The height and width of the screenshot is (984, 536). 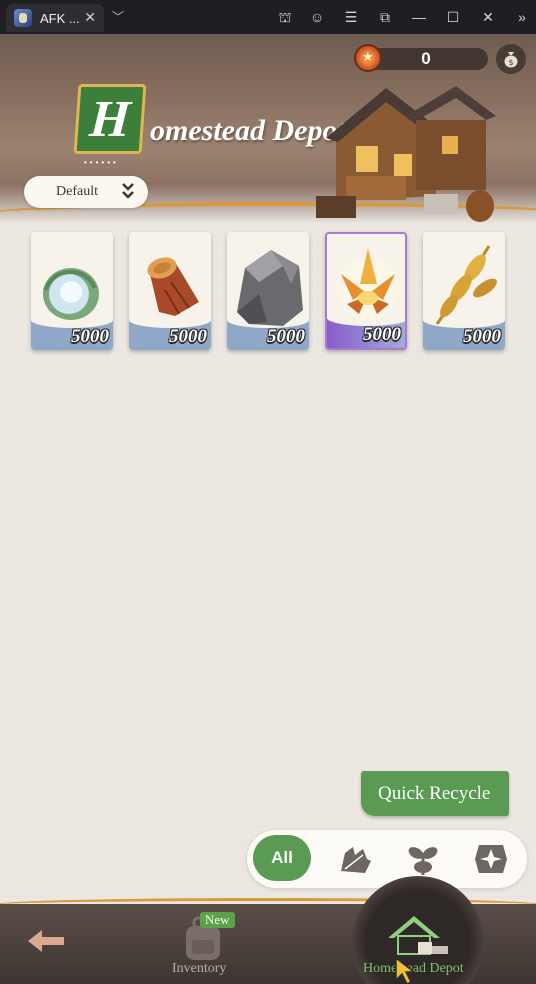 What do you see at coordinates (118, 16) in the screenshot?
I see `tab-list-chevron-icon: ﹀` at bounding box center [118, 16].